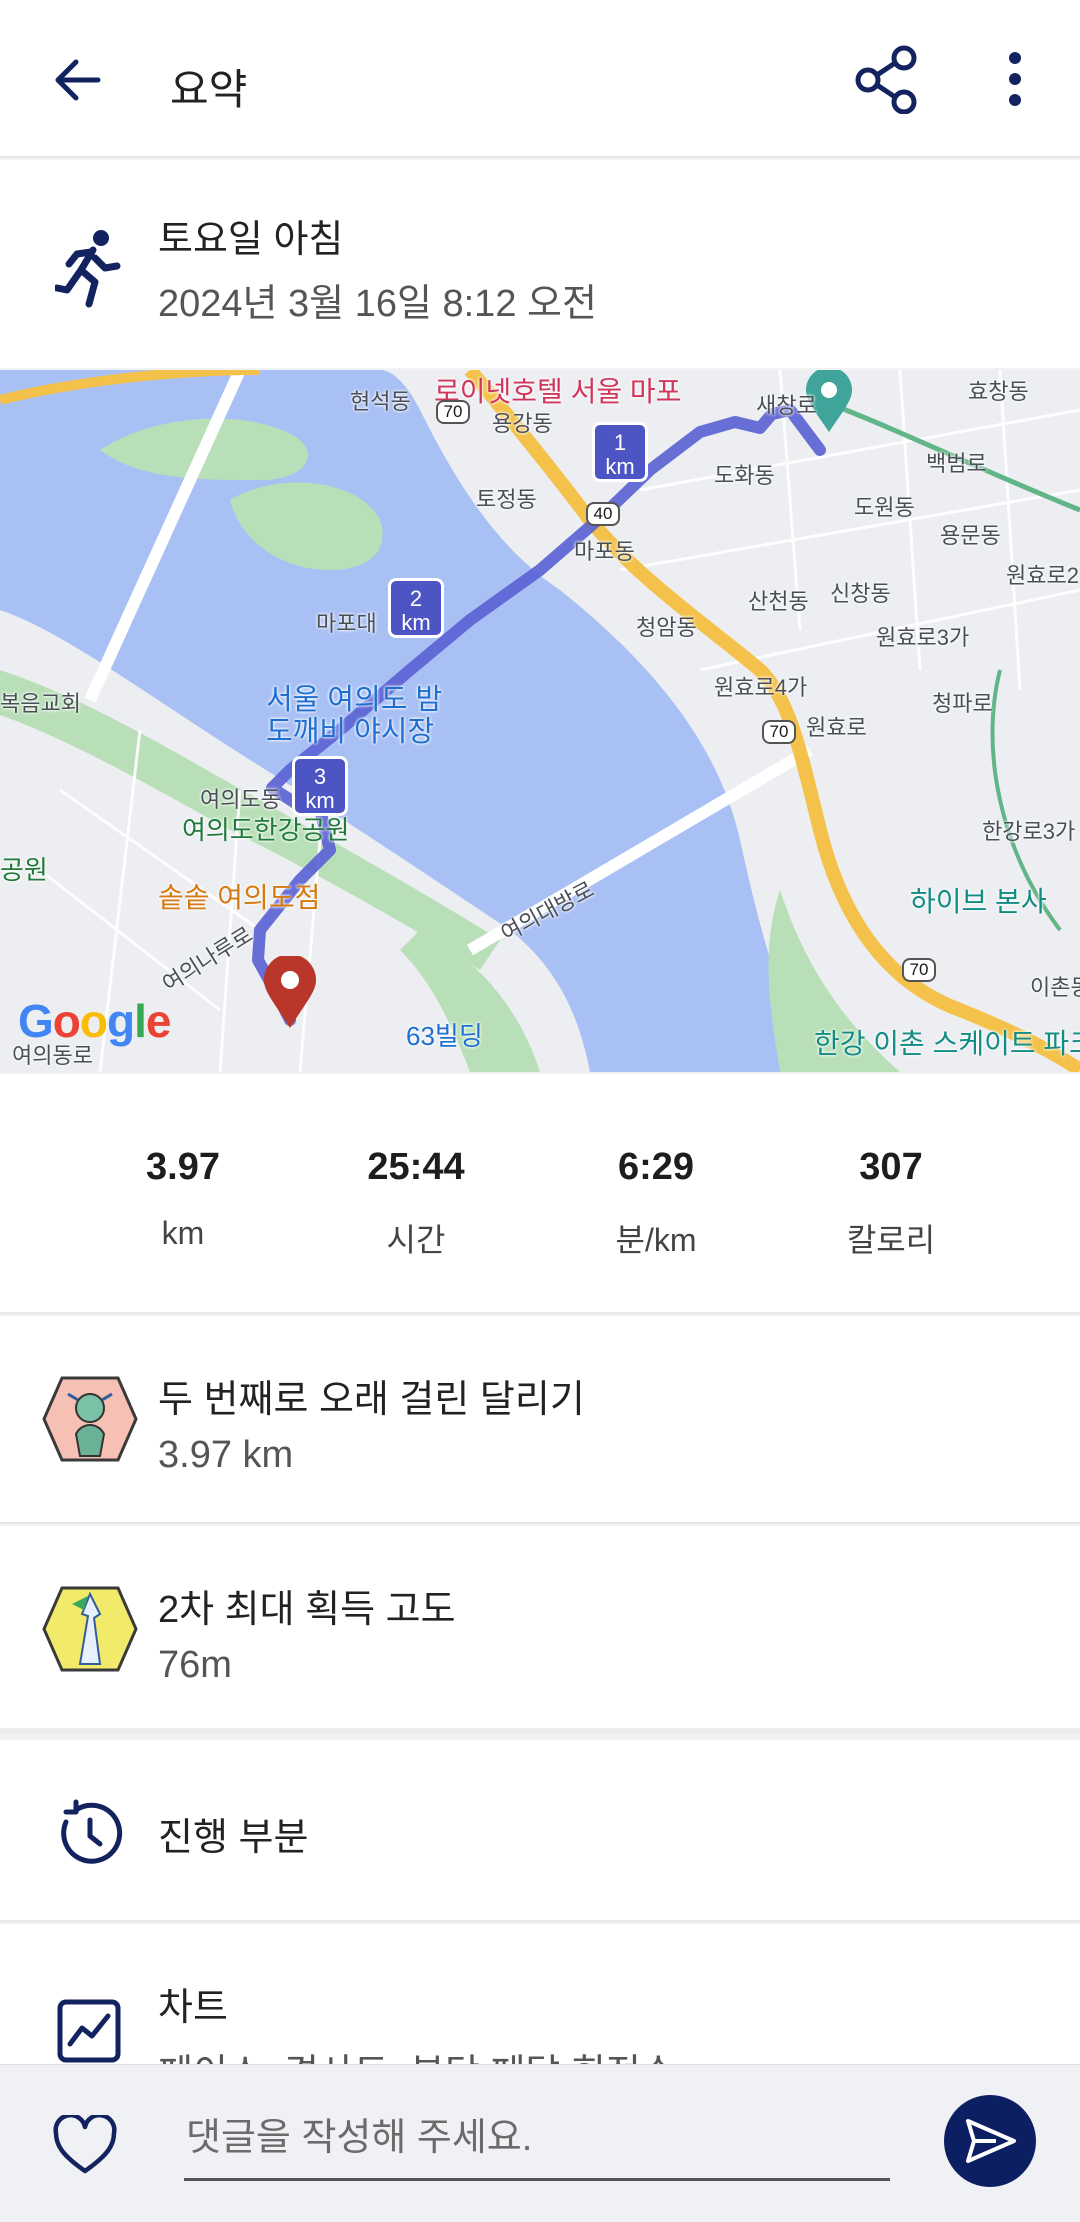  What do you see at coordinates (620, 442) in the screenshot?
I see `km-marker-label: 1` at bounding box center [620, 442].